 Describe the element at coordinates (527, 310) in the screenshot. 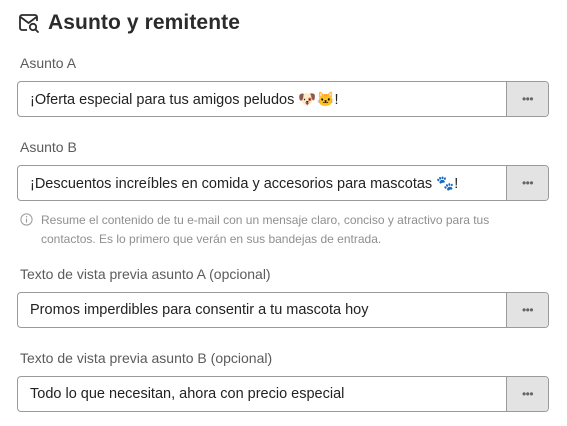

I see `preview-a-more-button: •••` at that location.